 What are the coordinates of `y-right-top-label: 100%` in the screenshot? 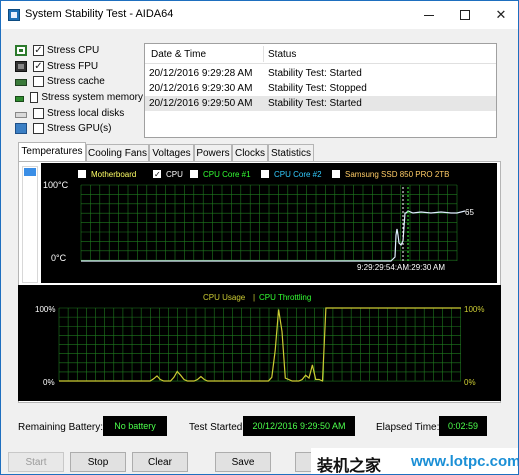 It's located at (474, 309).